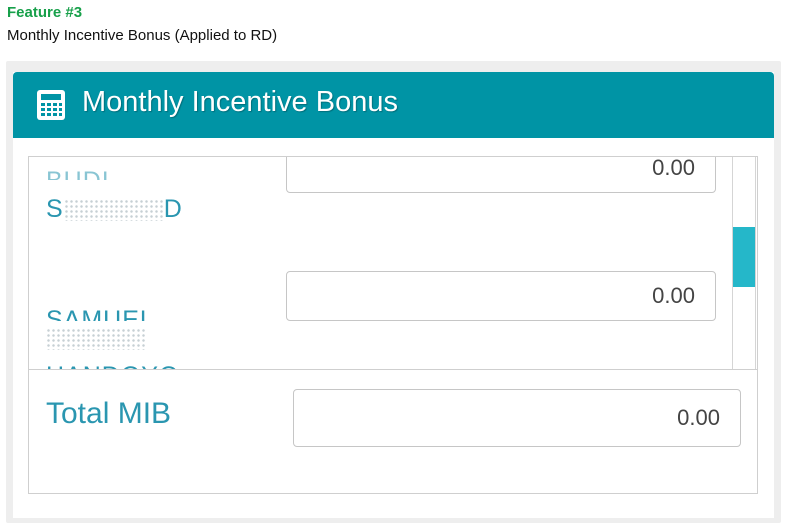 This screenshot has height=529, width=787. I want to click on employee-name: SAMUEL, so click(100, 302).